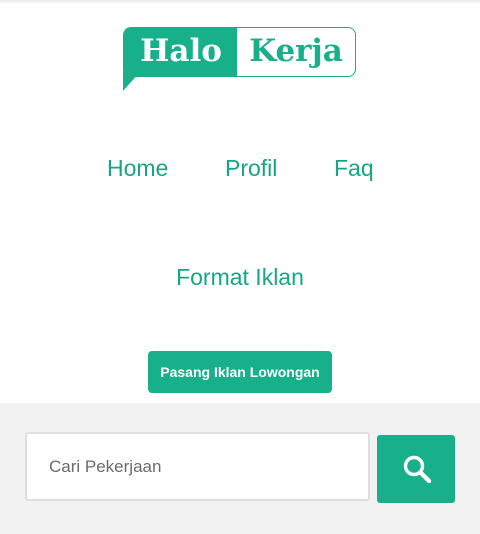 The height and width of the screenshot is (534, 480). What do you see at coordinates (251, 168) in the screenshot?
I see `nav-link-profil: Profil` at bounding box center [251, 168].